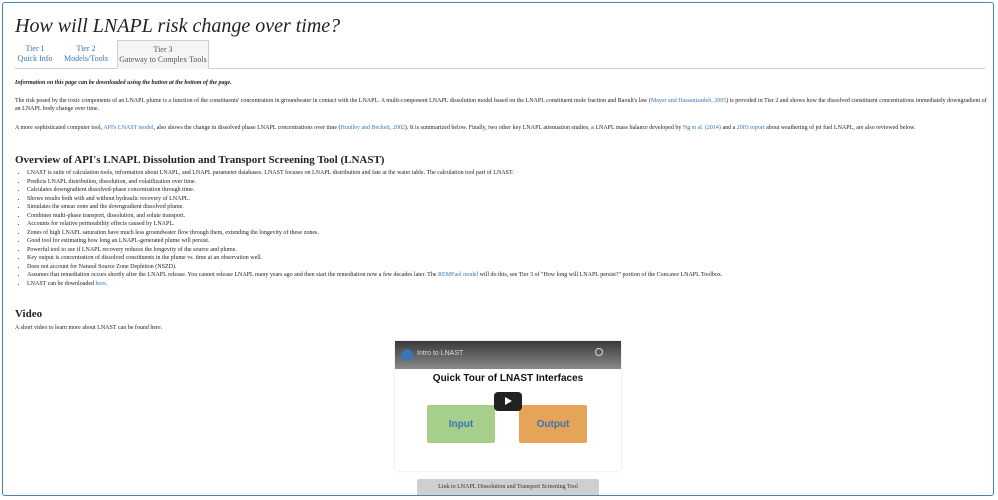 Image resolution: width=998 pixels, height=500 pixels. I want to click on tab-tier-3-sublabel: Gateway to Complex Tools, so click(163, 59).